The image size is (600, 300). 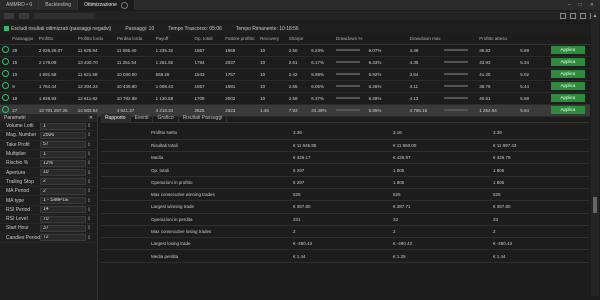 What do you see at coordinates (533, 98) in the screenshot?
I see `cell-value: 5.58` at bounding box center [533, 98].